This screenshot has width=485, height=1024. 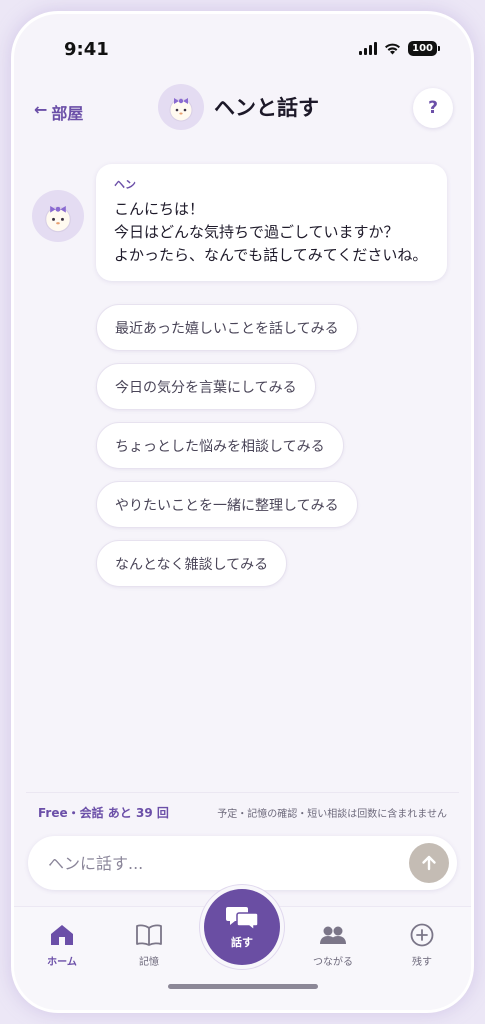 I want to click on suggestion-chip: ちょっとした悩みを相談してみる, so click(x=220, y=445).